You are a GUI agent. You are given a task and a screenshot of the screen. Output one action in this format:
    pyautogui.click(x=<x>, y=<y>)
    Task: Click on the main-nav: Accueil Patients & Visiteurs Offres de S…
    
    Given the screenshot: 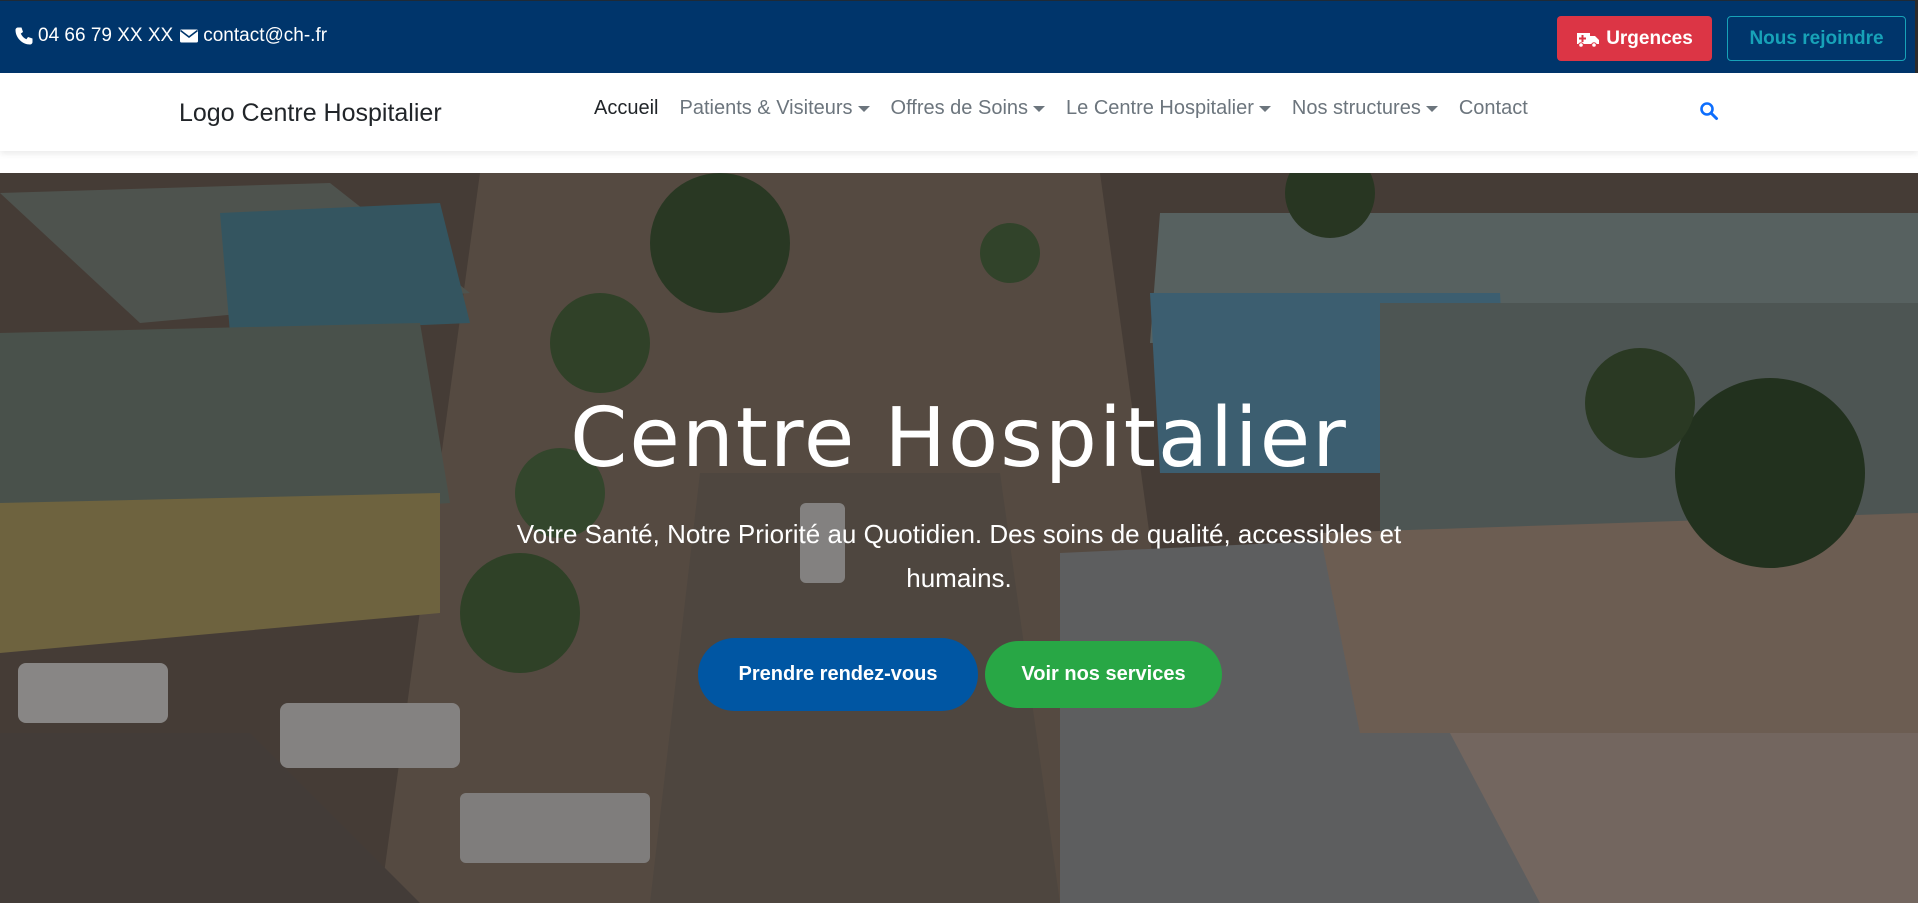 What is the action you would take?
    pyautogui.click(x=1071, y=108)
    